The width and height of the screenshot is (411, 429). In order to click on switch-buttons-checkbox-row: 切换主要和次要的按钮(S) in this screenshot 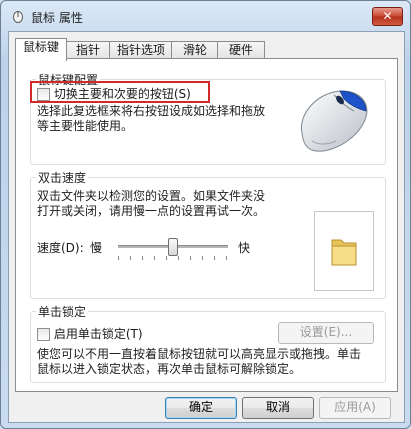, I will do `click(114, 93)`.